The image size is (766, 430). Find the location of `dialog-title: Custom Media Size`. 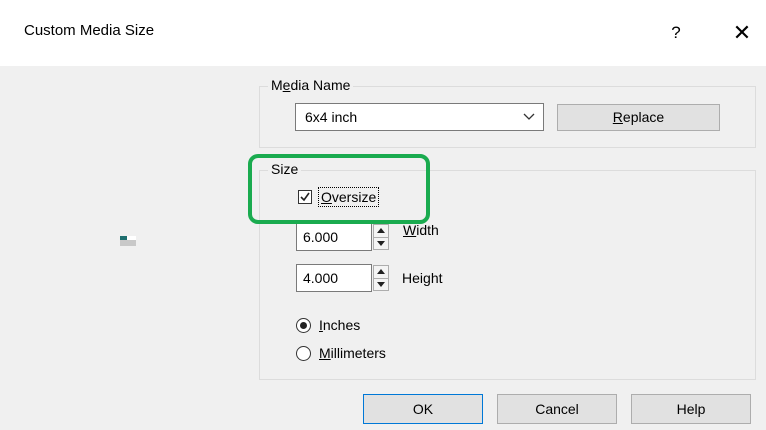

dialog-title: Custom Media Size is located at coordinates (89, 30).